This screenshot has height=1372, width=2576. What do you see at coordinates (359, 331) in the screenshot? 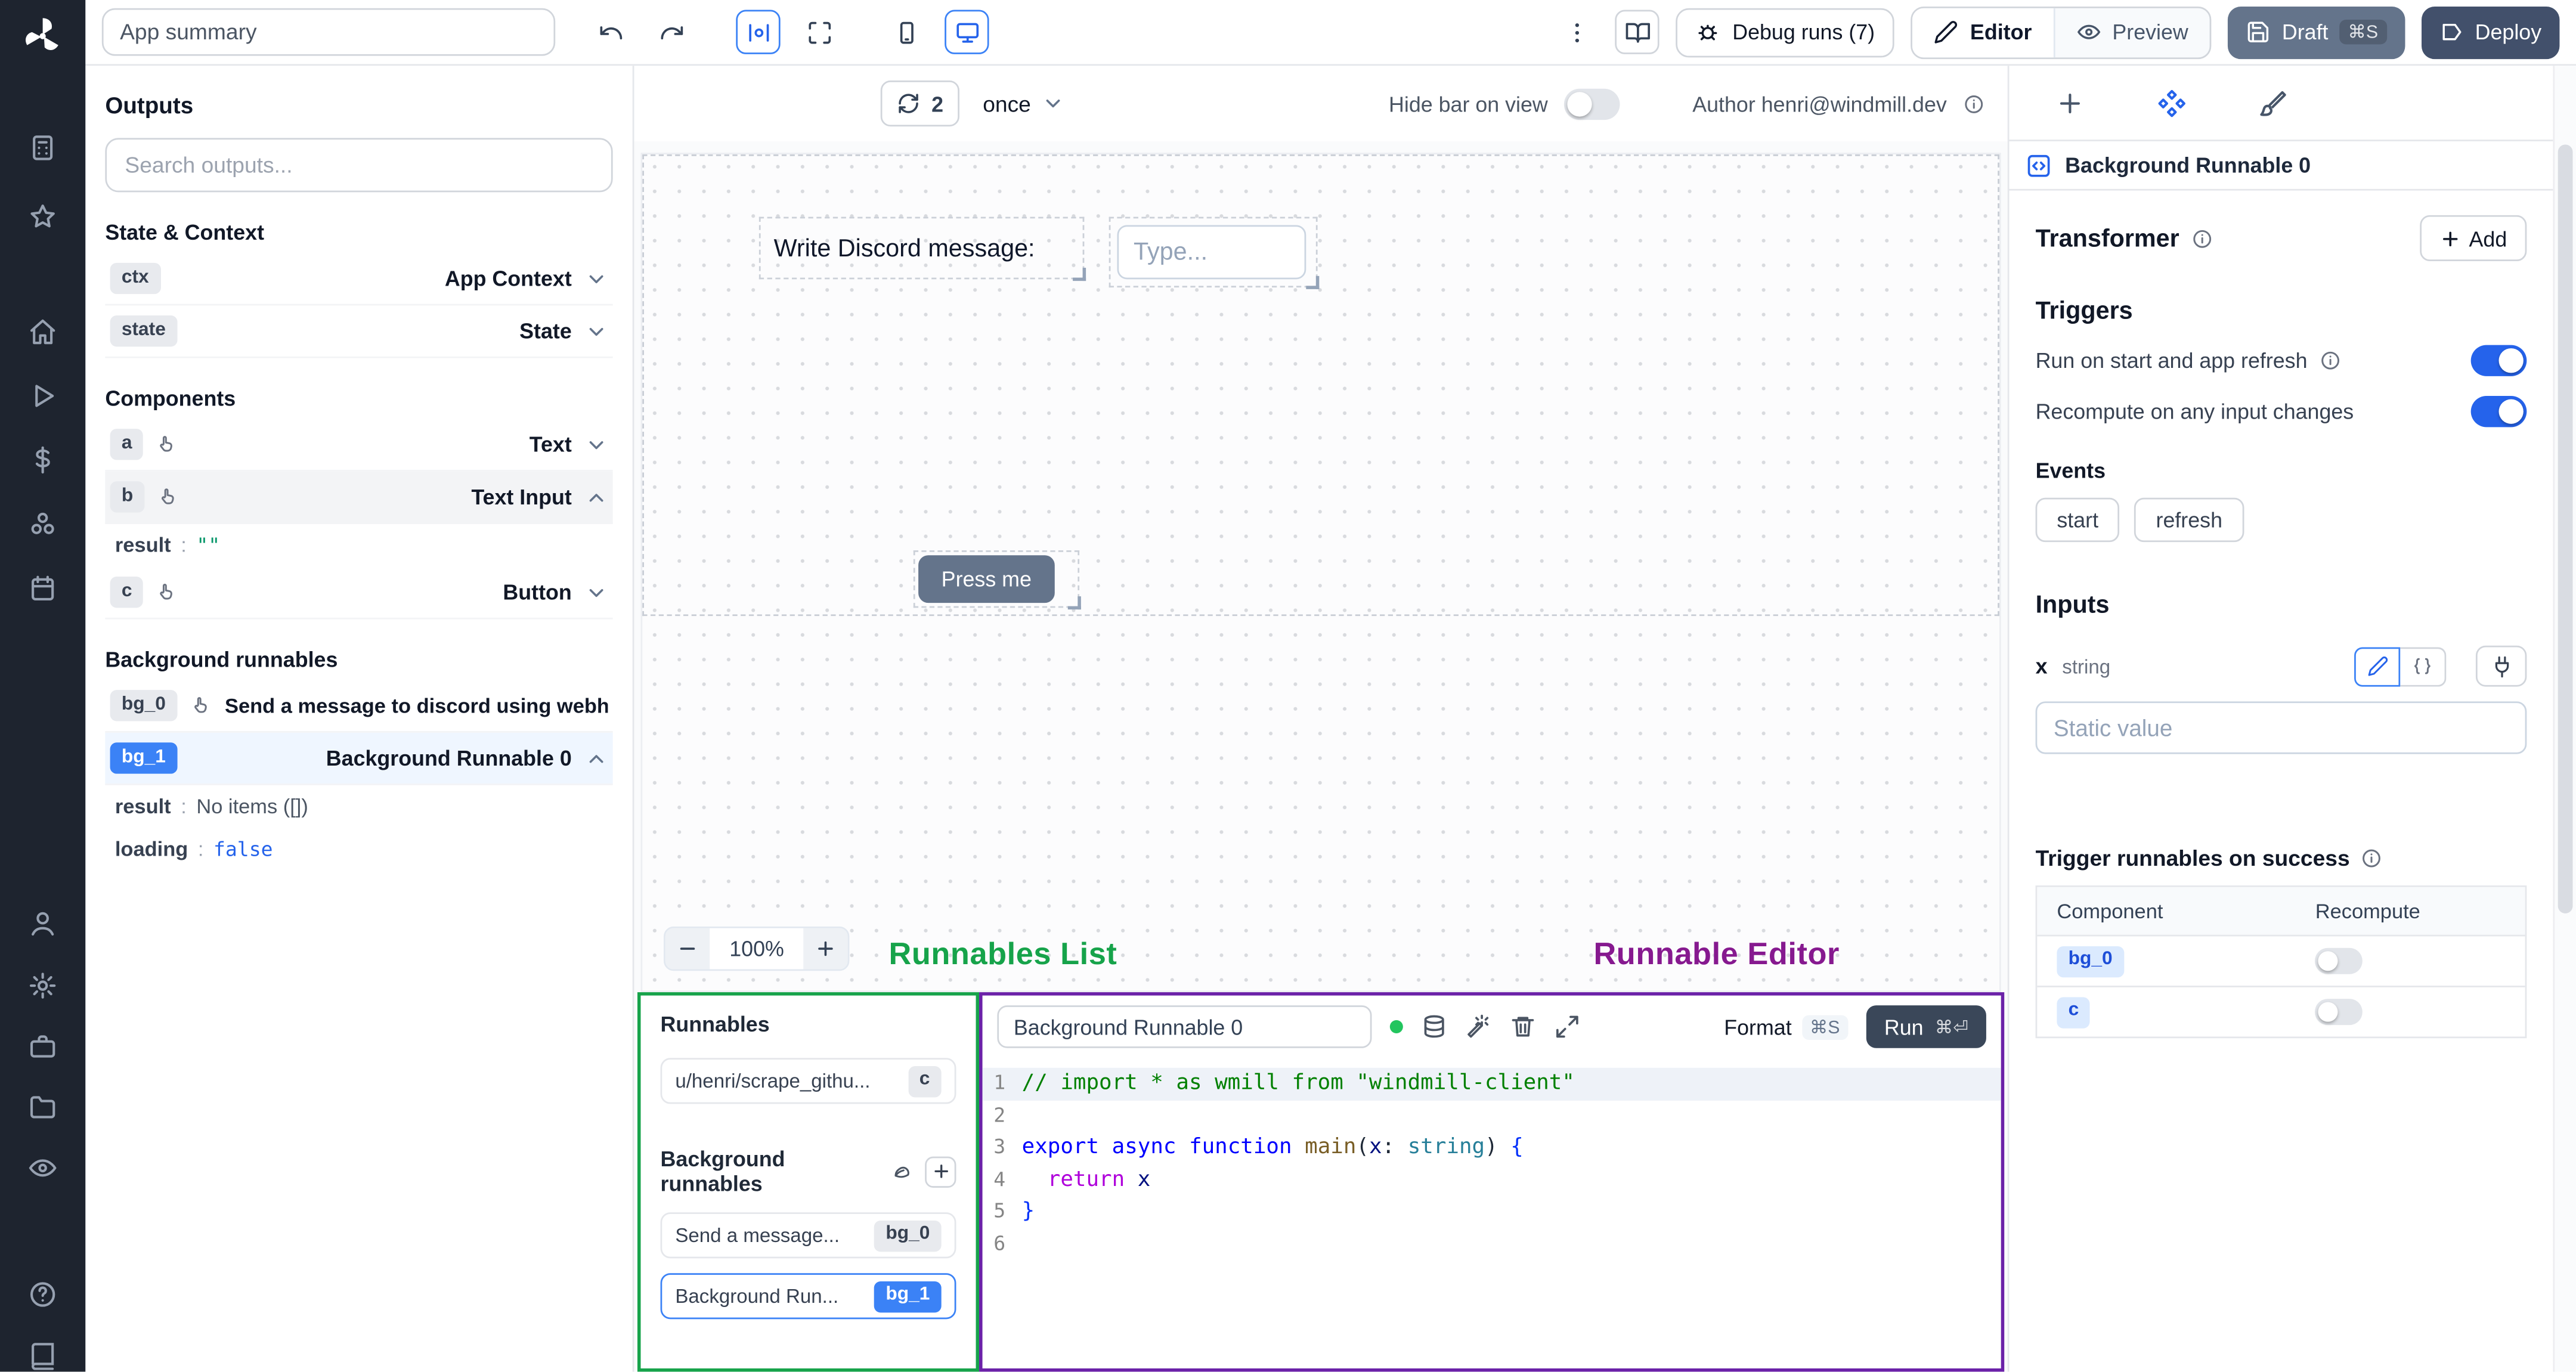
I see `output-row-state: state State` at bounding box center [359, 331].